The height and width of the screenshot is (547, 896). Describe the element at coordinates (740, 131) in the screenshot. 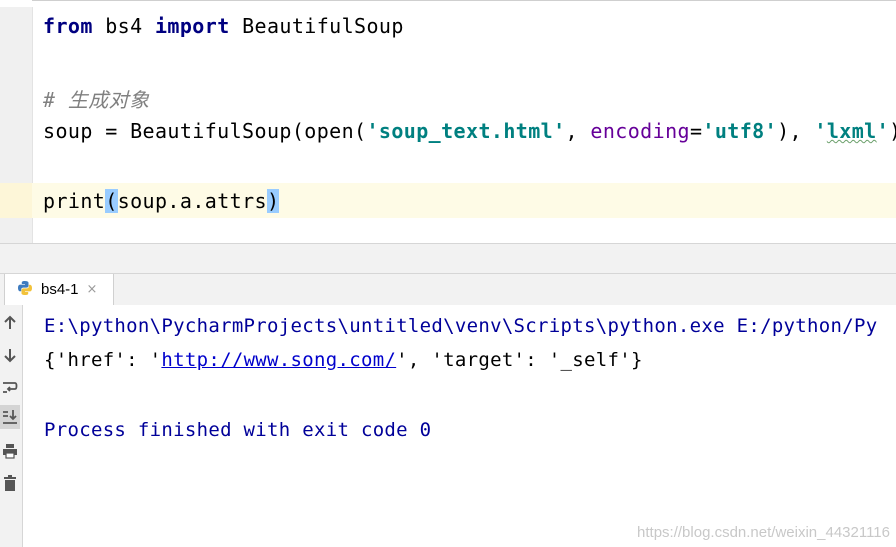

I see `string-literal: 'utf8'` at that location.